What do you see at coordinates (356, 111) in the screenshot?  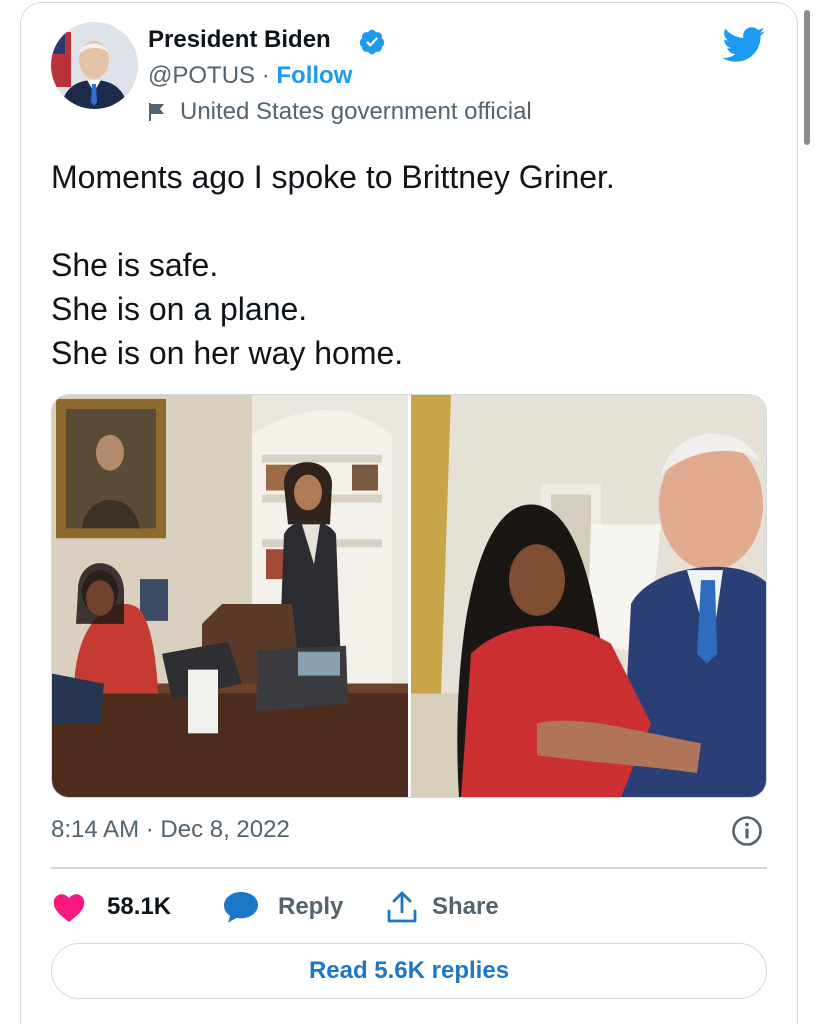 I see `government-label-text: United States government official` at bounding box center [356, 111].